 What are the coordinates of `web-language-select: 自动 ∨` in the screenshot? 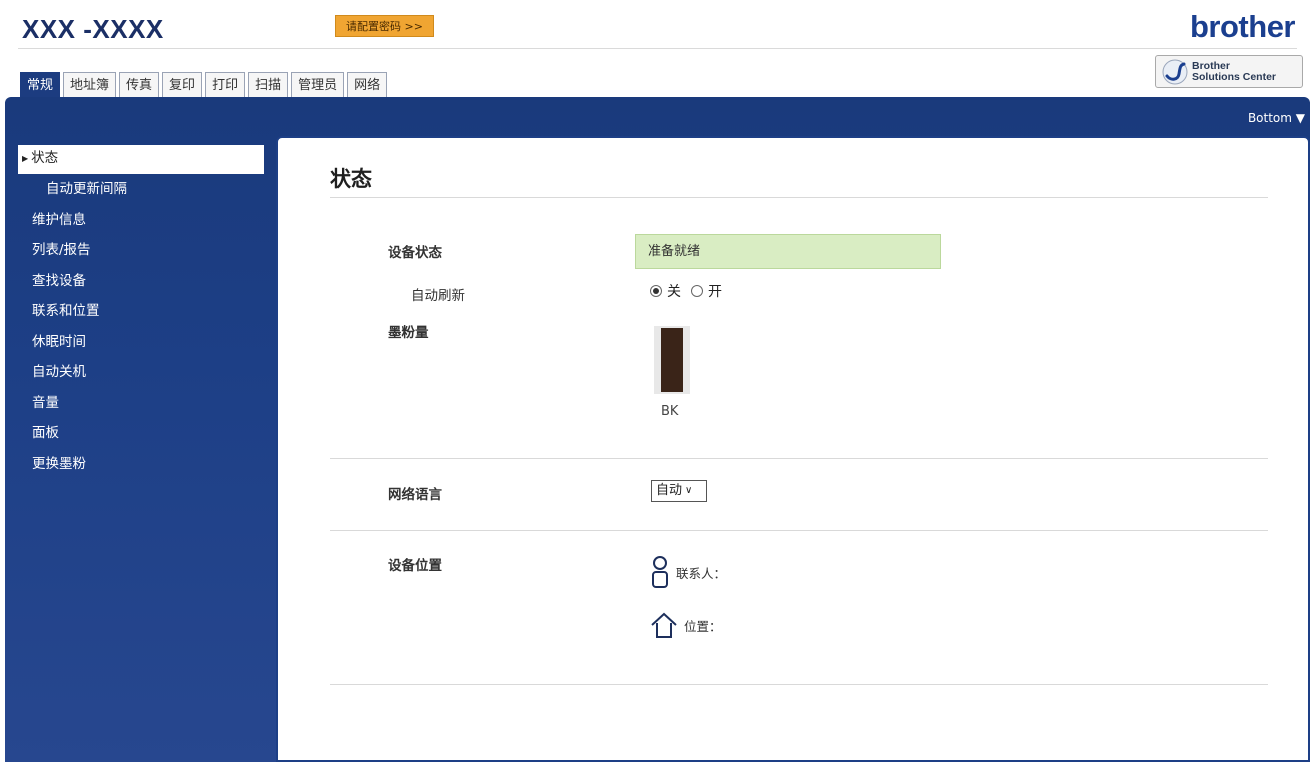 It's located at (679, 491).